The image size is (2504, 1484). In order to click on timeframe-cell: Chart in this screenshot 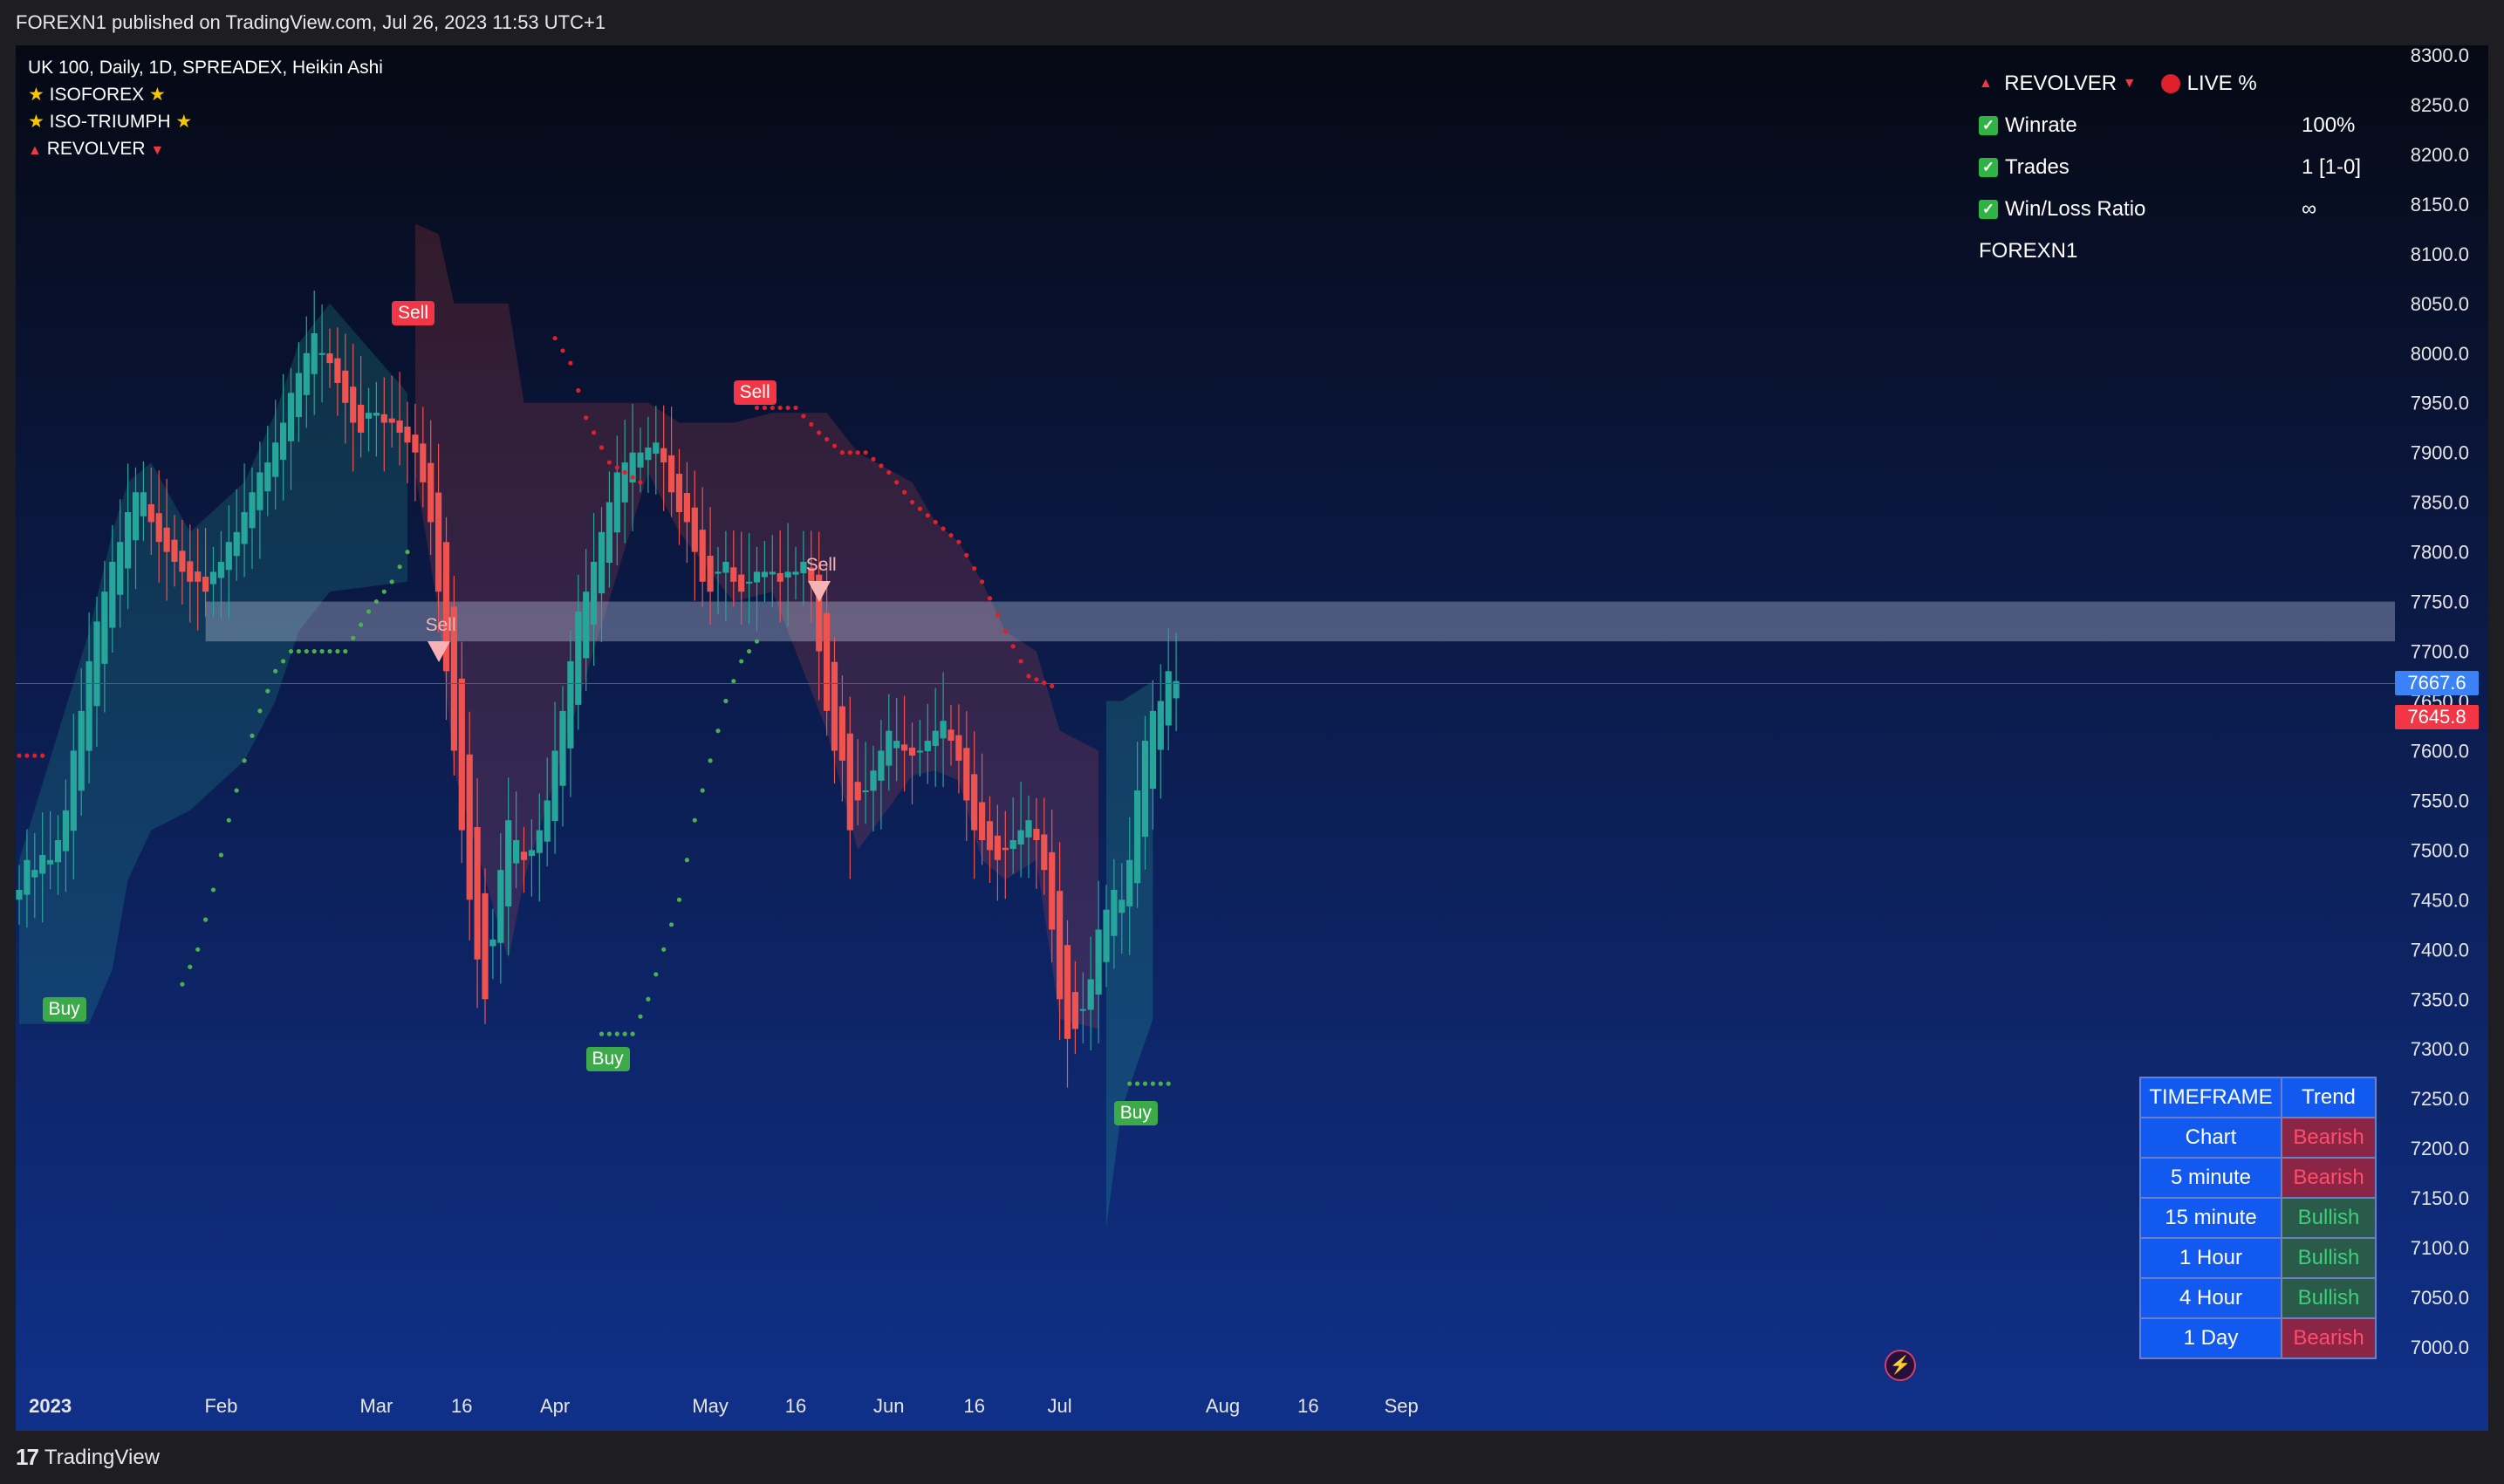, I will do `click(2210, 1138)`.